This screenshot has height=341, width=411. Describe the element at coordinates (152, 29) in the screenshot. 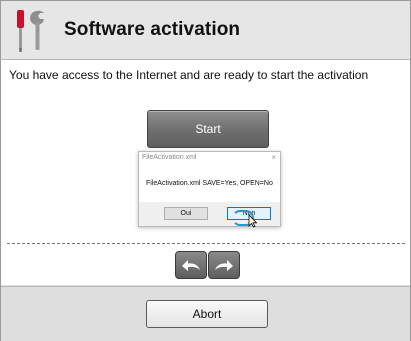

I see `window-title: Software activation` at that location.